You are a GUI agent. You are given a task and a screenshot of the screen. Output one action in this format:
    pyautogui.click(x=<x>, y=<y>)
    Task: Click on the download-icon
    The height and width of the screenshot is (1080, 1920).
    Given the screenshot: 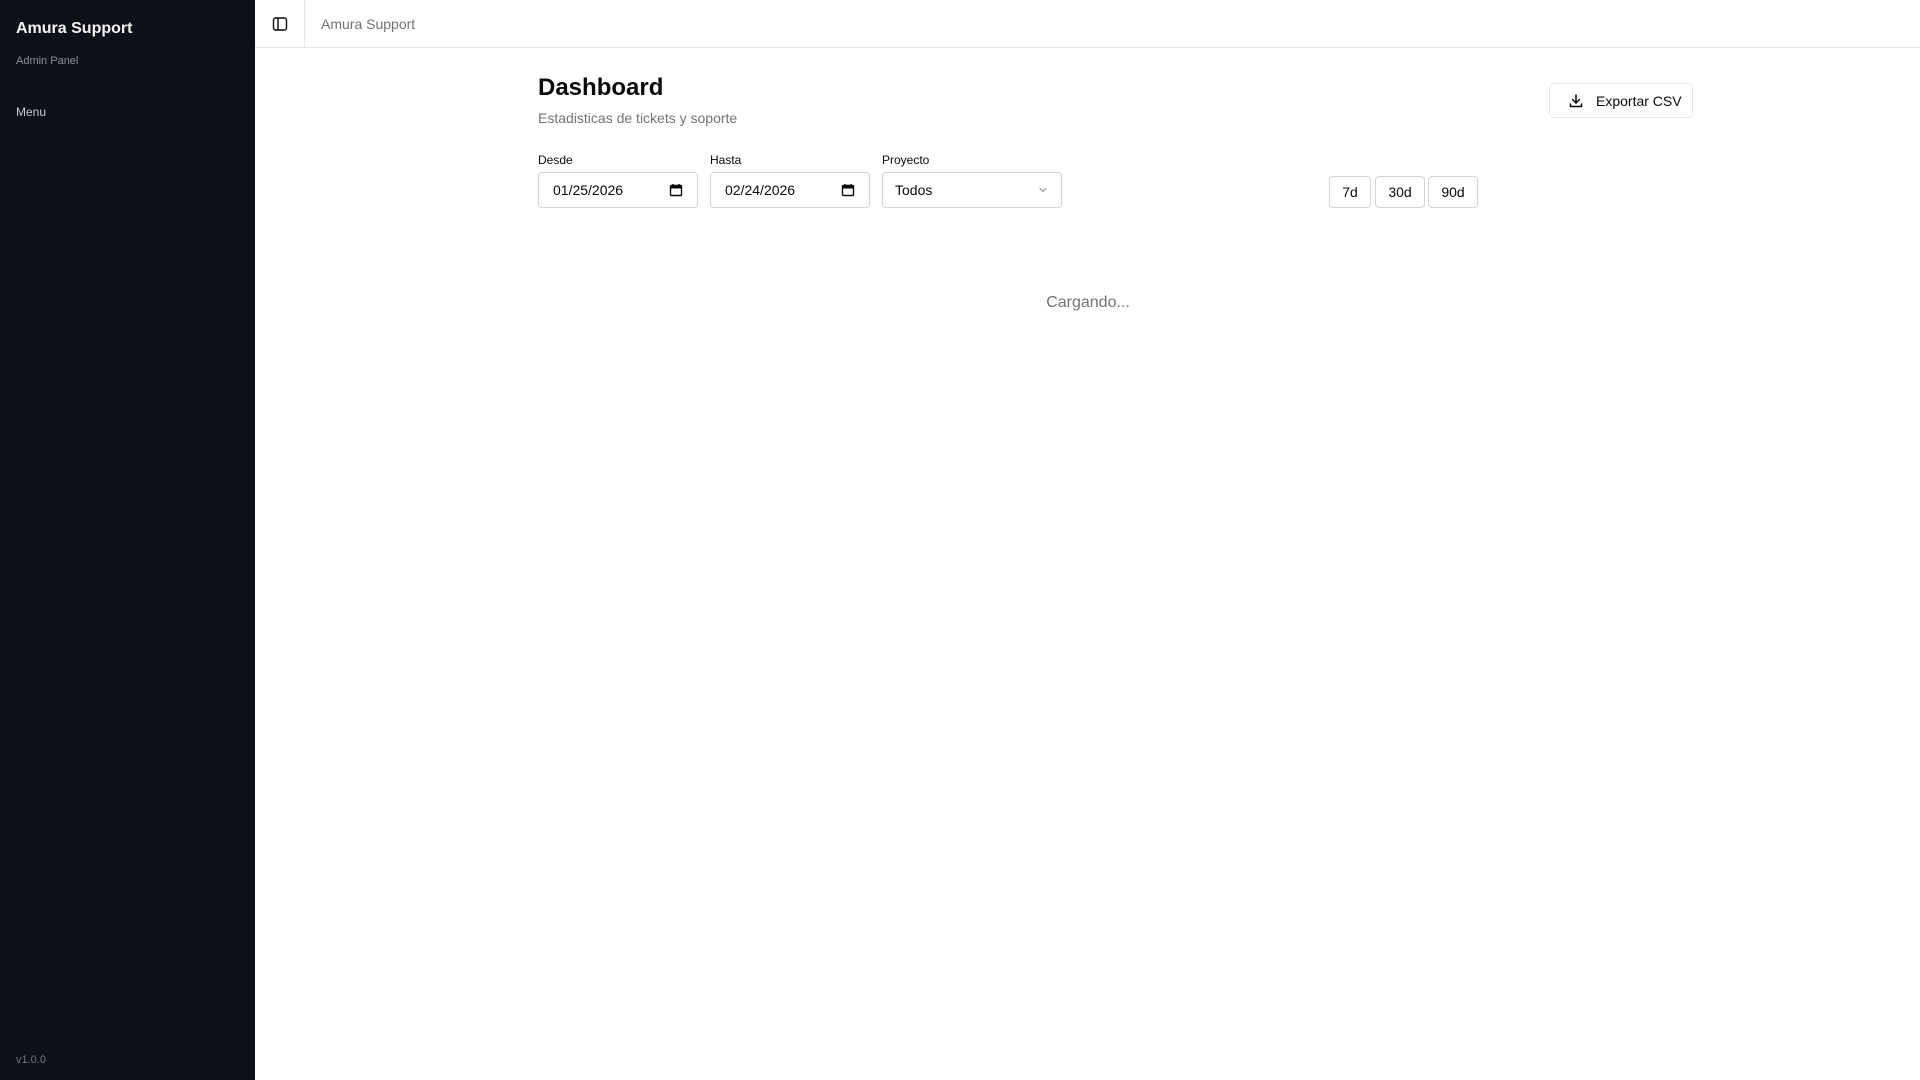 What is the action you would take?
    pyautogui.click(x=1576, y=100)
    